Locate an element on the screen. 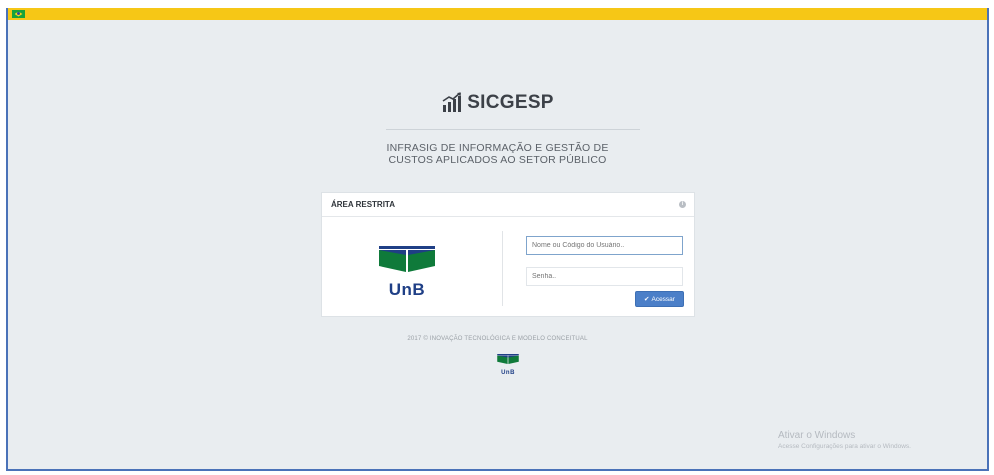 This screenshot has height=475, width=994. check-icon: ✔ is located at coordinates (647, 299).